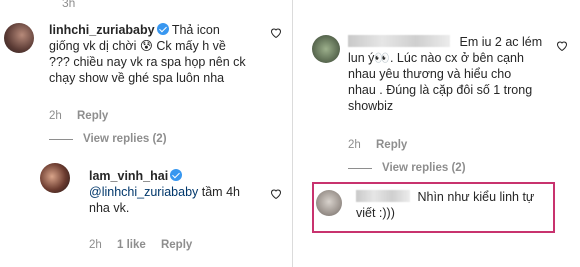 The height and width of the screenshot is (267, 580). What do you see at coordinates (501, 42) in the screenshot?
I see `comment-text-line: Em iu 2 ac lém` at bounding box center [501, 42].